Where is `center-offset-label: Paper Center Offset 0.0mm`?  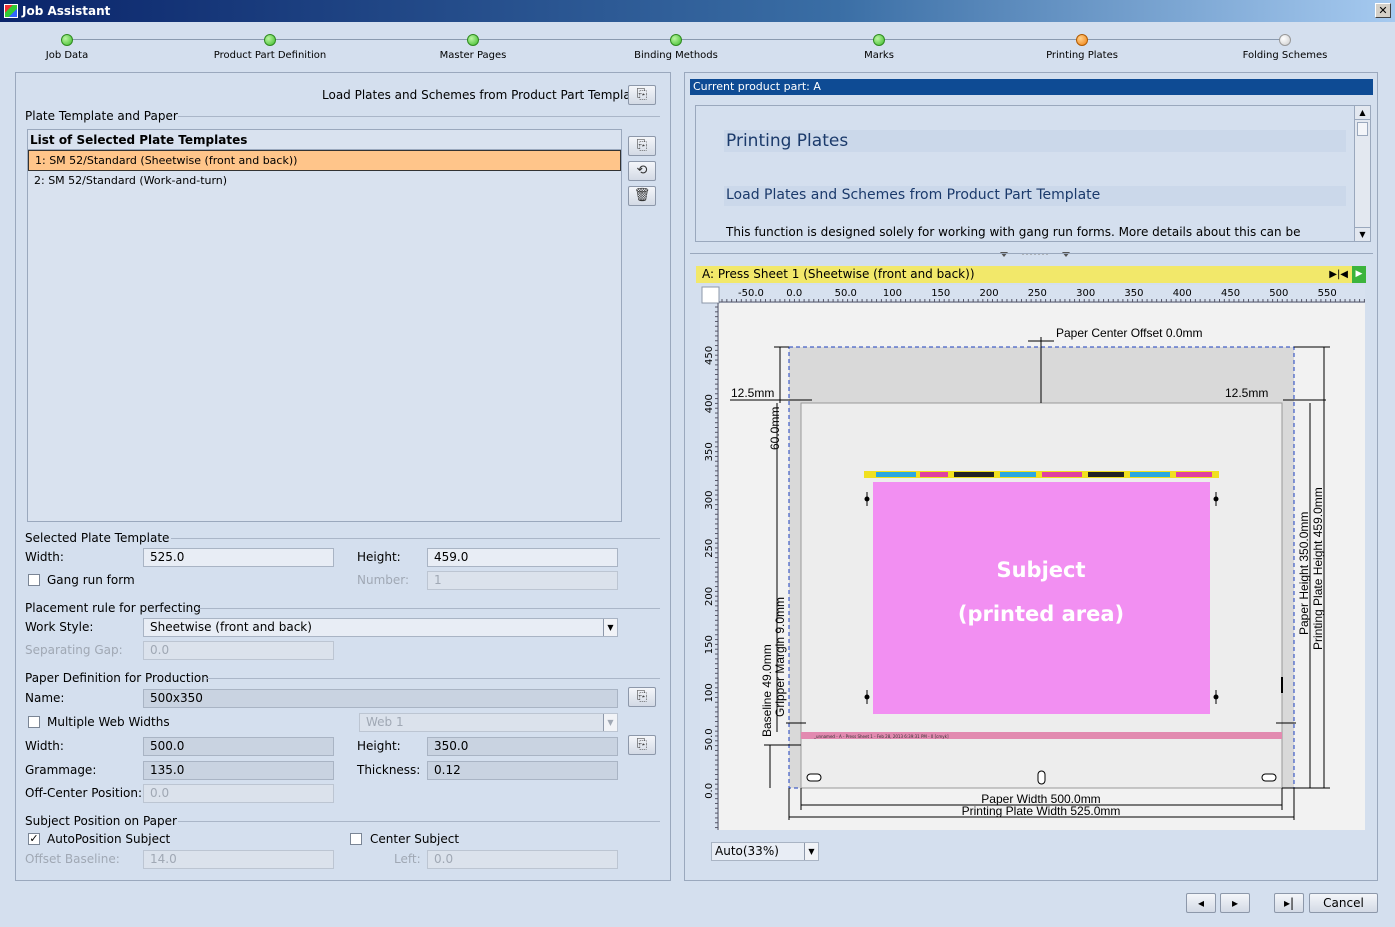
center-offset-label: Paper Center Offset 0.0mm is located at coordinates (1129, 333).